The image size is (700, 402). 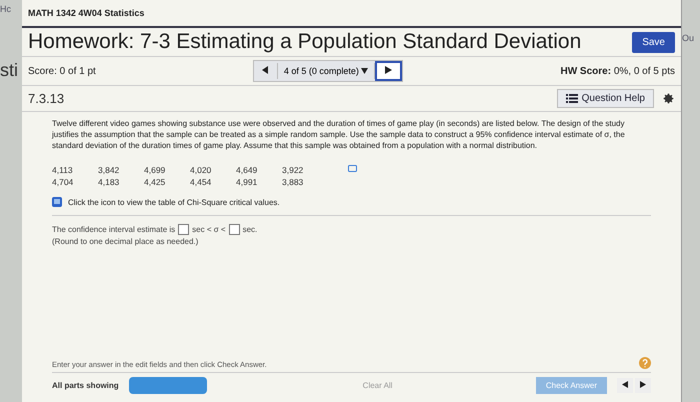 What do you see at coordinates (126, 241) in the screenshot?
I see `rounding-note: (Round to one decimal place as needed.)` at bounding box center [126, 241].